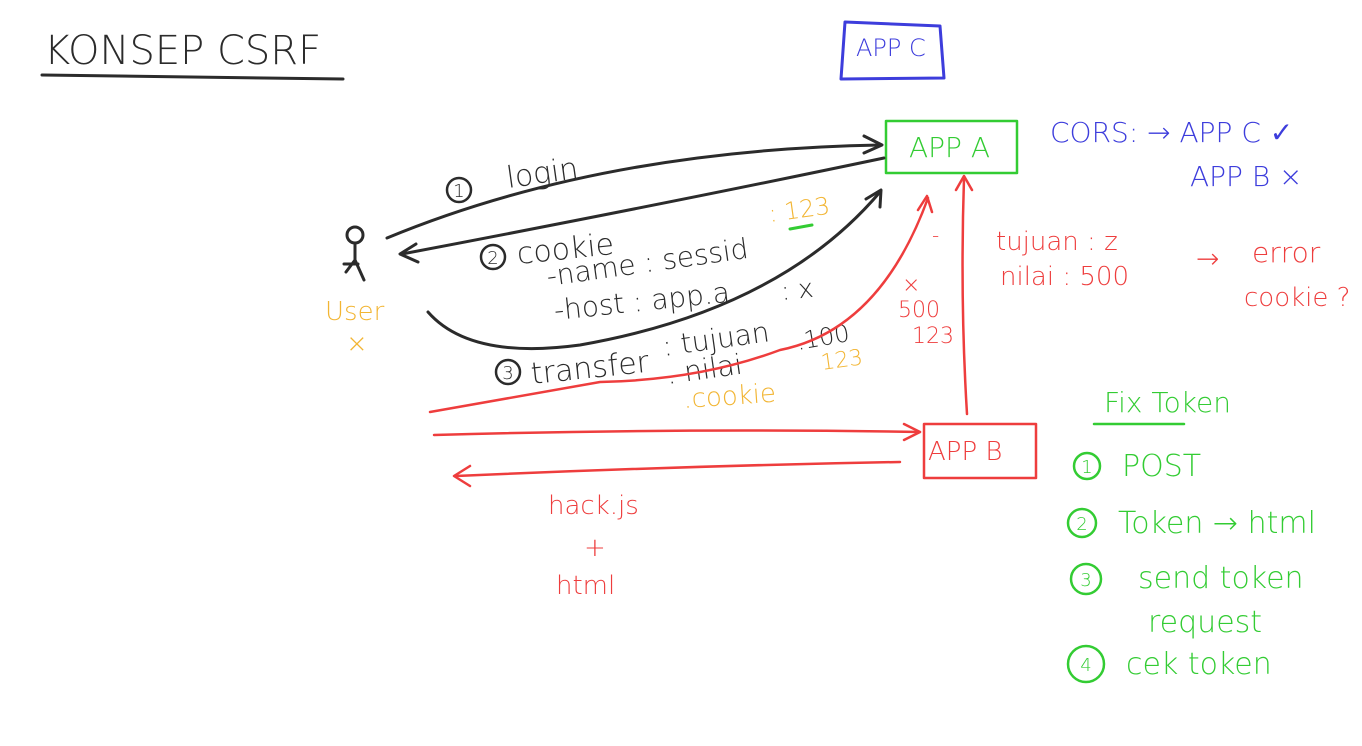 This screenshot has width=1362, height=746. I want to click on cors-line-1: CORS: → APP C ✓, so click(1171, 132).